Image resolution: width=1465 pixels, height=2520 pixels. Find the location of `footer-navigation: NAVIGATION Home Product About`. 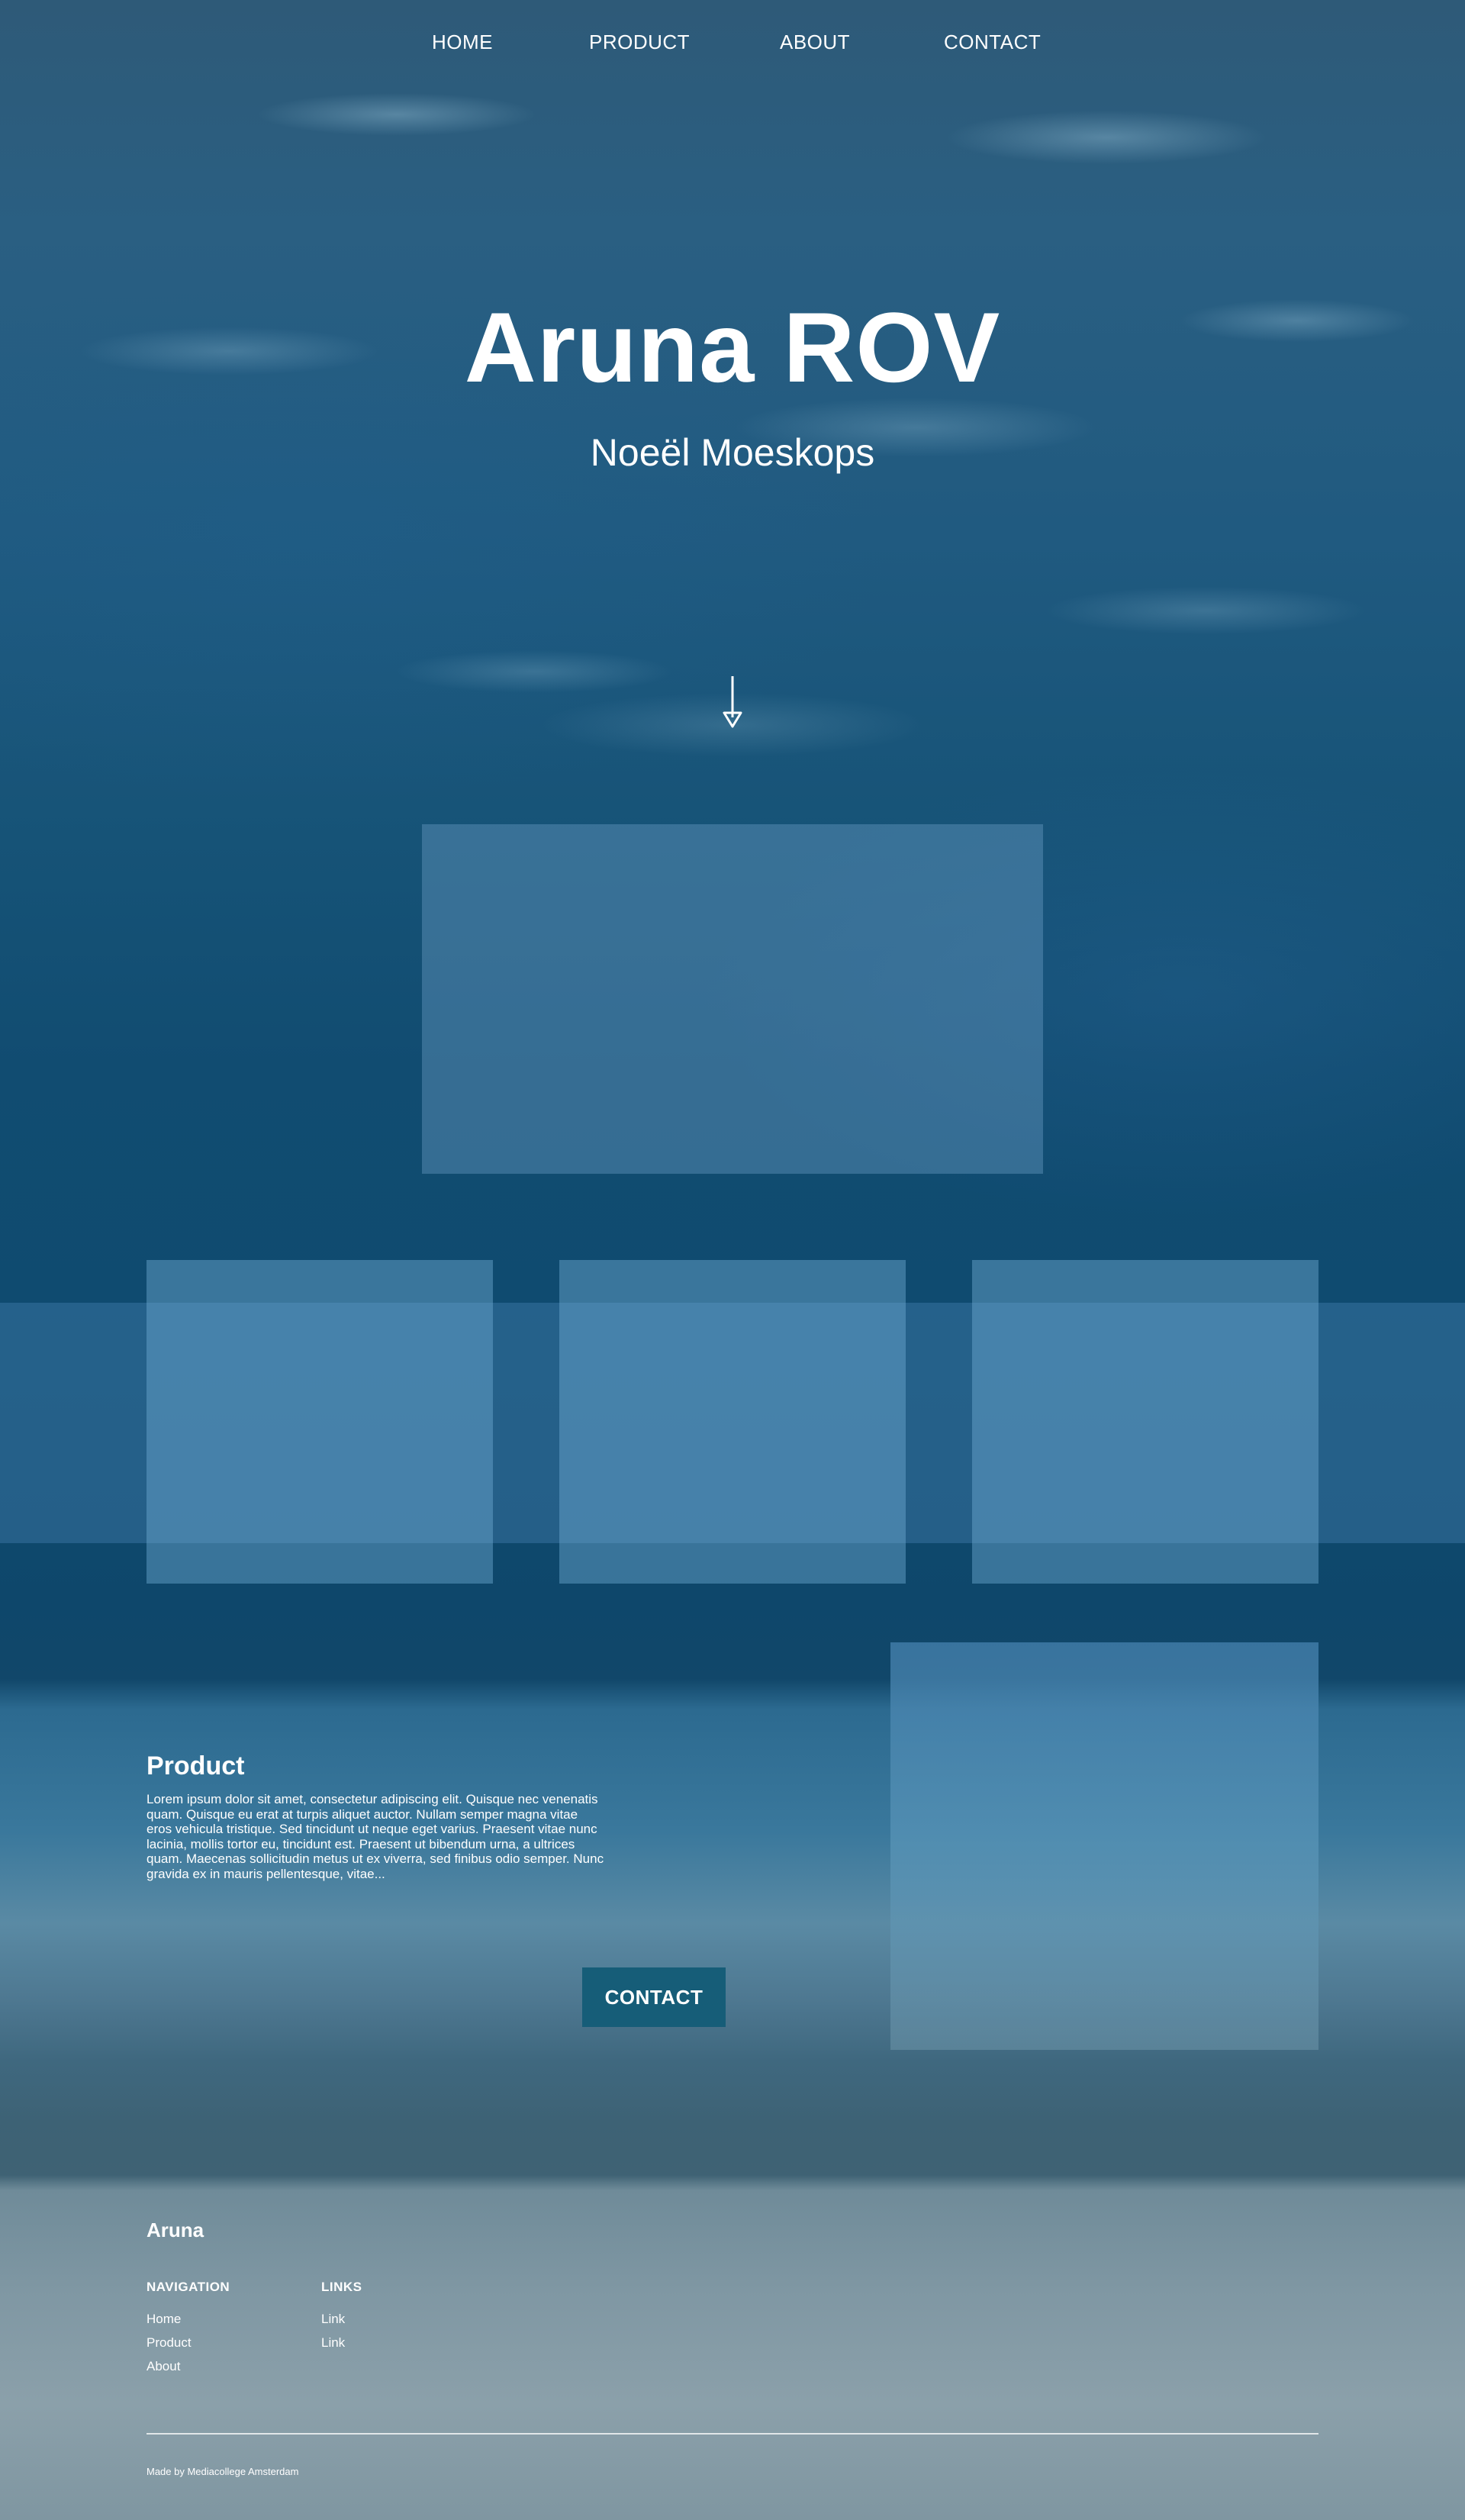

footer-navigation: NAVIGATION Home Product About is located at coordinates (188, 2328).